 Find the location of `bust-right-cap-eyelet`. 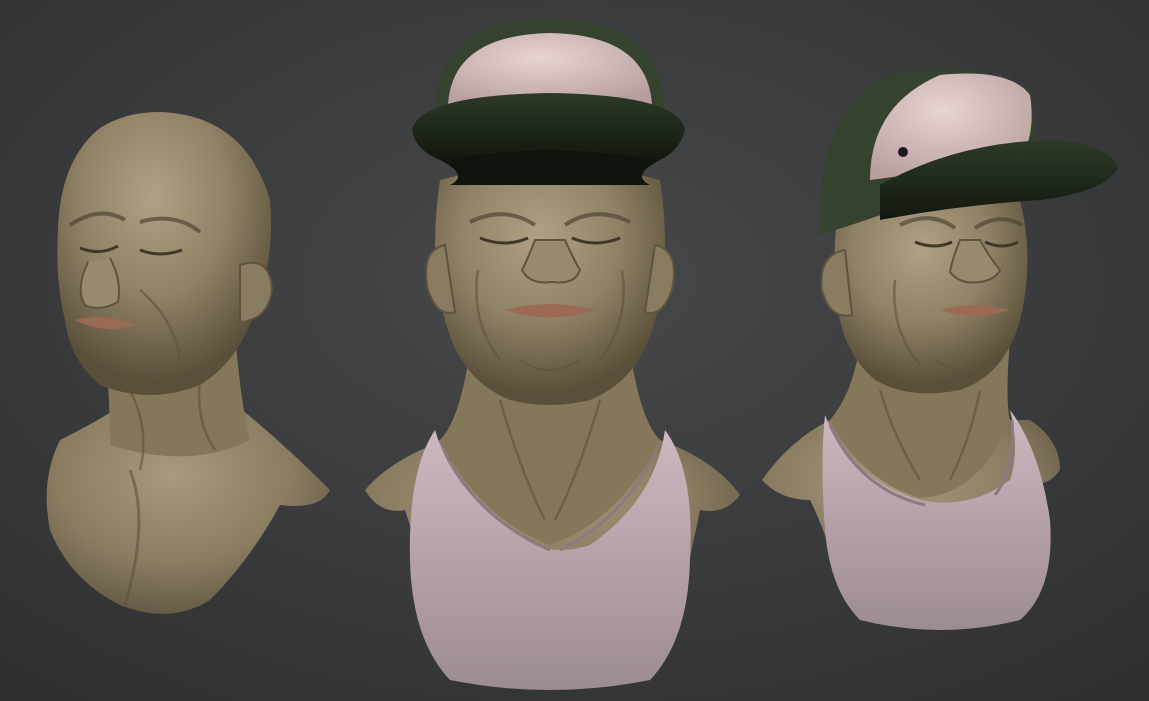

bust-right-cap-eyelet is located at coordinates (903, 152).